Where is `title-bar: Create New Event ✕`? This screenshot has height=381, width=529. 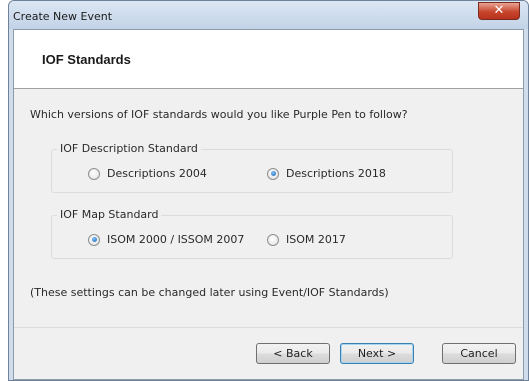
title-bar: Create New Event ✕ is located at coordinates (268, 15).